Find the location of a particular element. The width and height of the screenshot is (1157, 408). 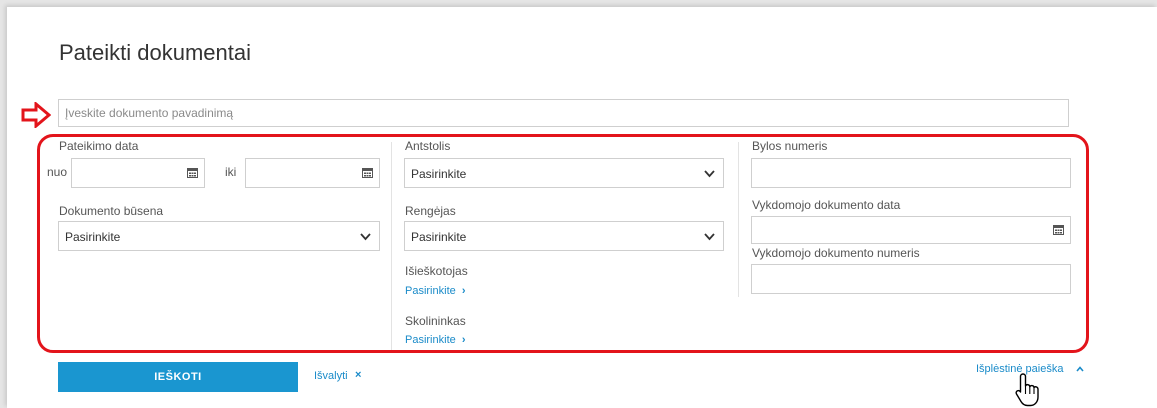

enforcement-doc-date-field is located at coordinates (911, 230).